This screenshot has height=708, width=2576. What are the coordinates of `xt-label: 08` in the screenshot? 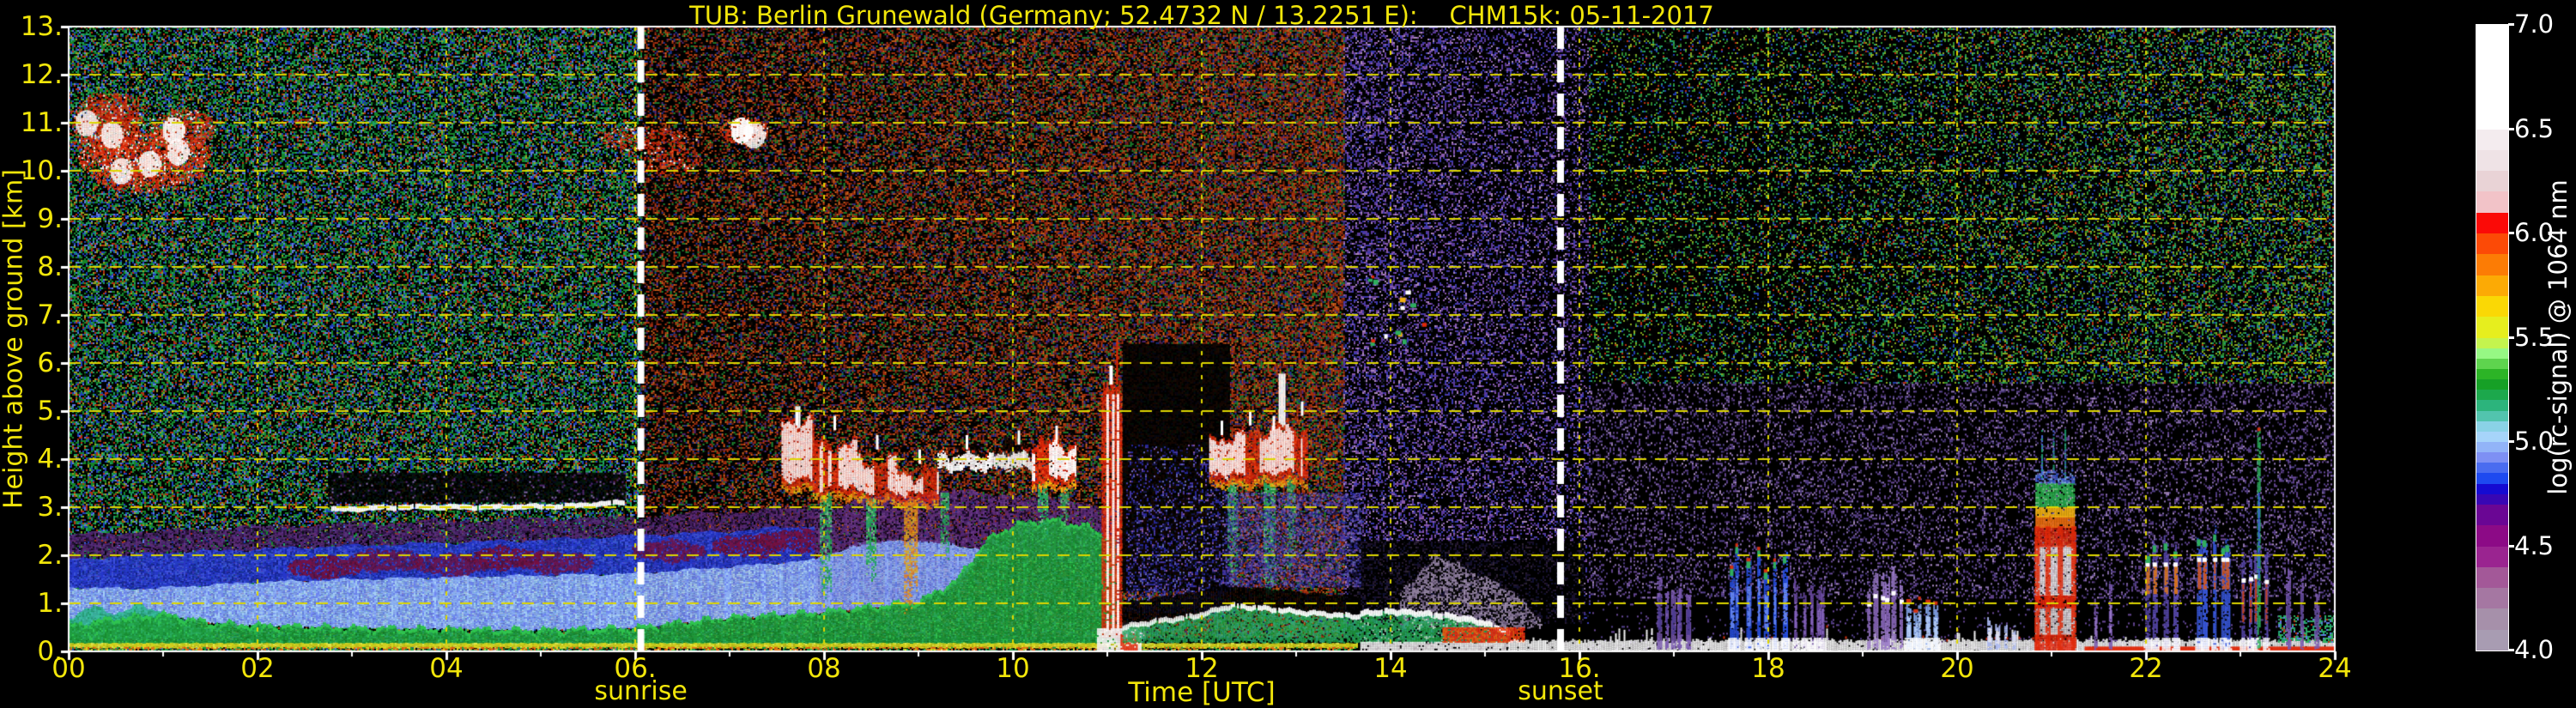 It's located at (824, 668).